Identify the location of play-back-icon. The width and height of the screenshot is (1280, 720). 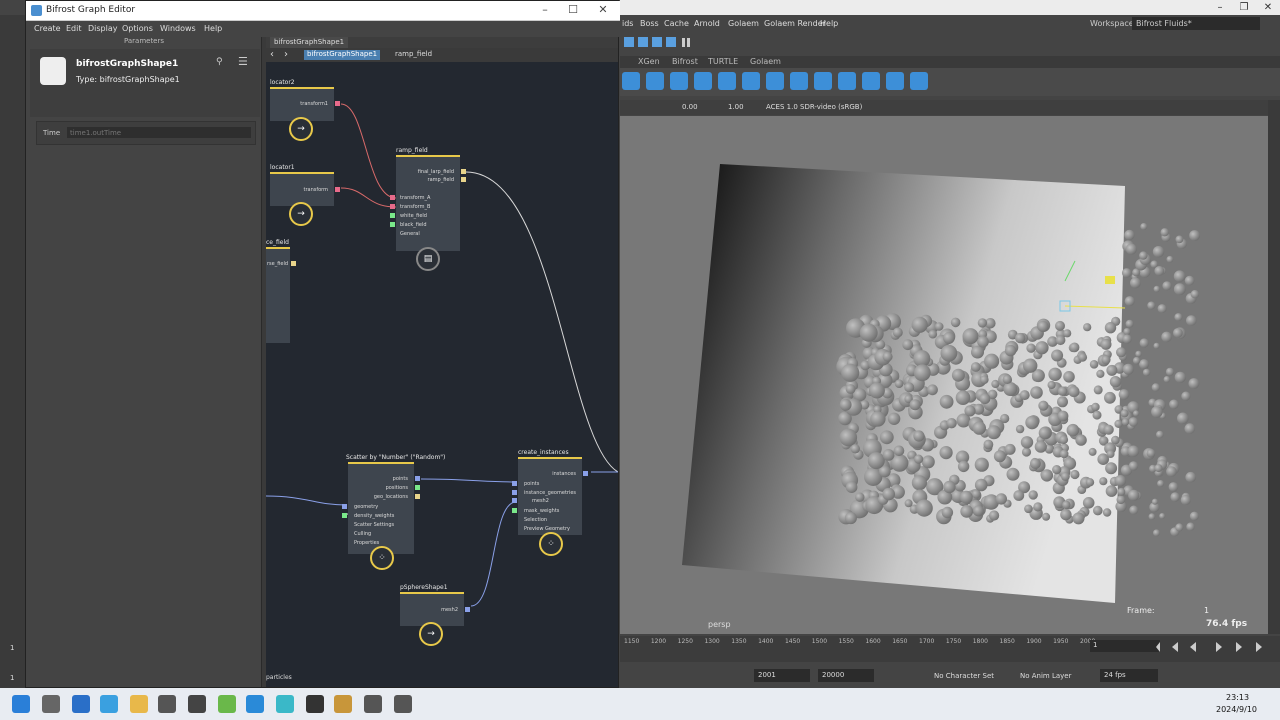
(1193, 647).